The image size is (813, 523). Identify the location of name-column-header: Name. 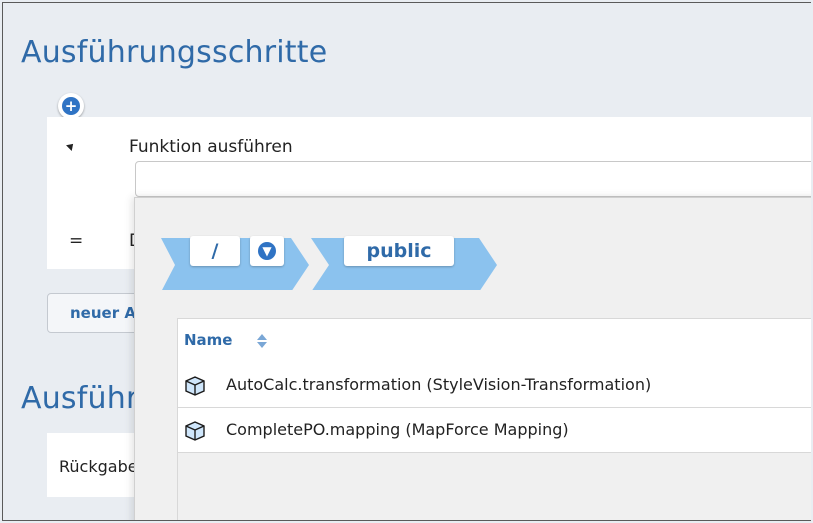
(208, 340).